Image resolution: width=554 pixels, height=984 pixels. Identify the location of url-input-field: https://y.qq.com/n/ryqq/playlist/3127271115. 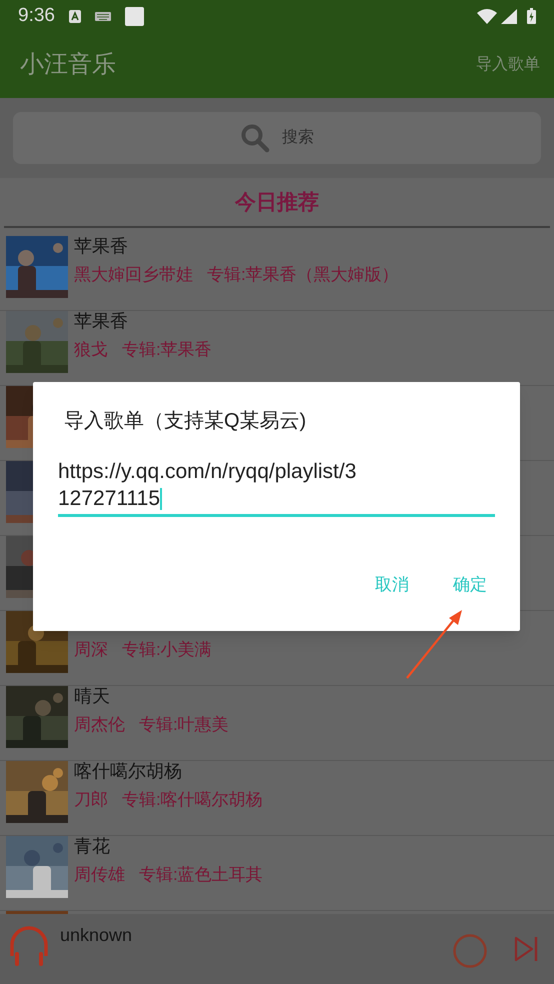
(276, 487).